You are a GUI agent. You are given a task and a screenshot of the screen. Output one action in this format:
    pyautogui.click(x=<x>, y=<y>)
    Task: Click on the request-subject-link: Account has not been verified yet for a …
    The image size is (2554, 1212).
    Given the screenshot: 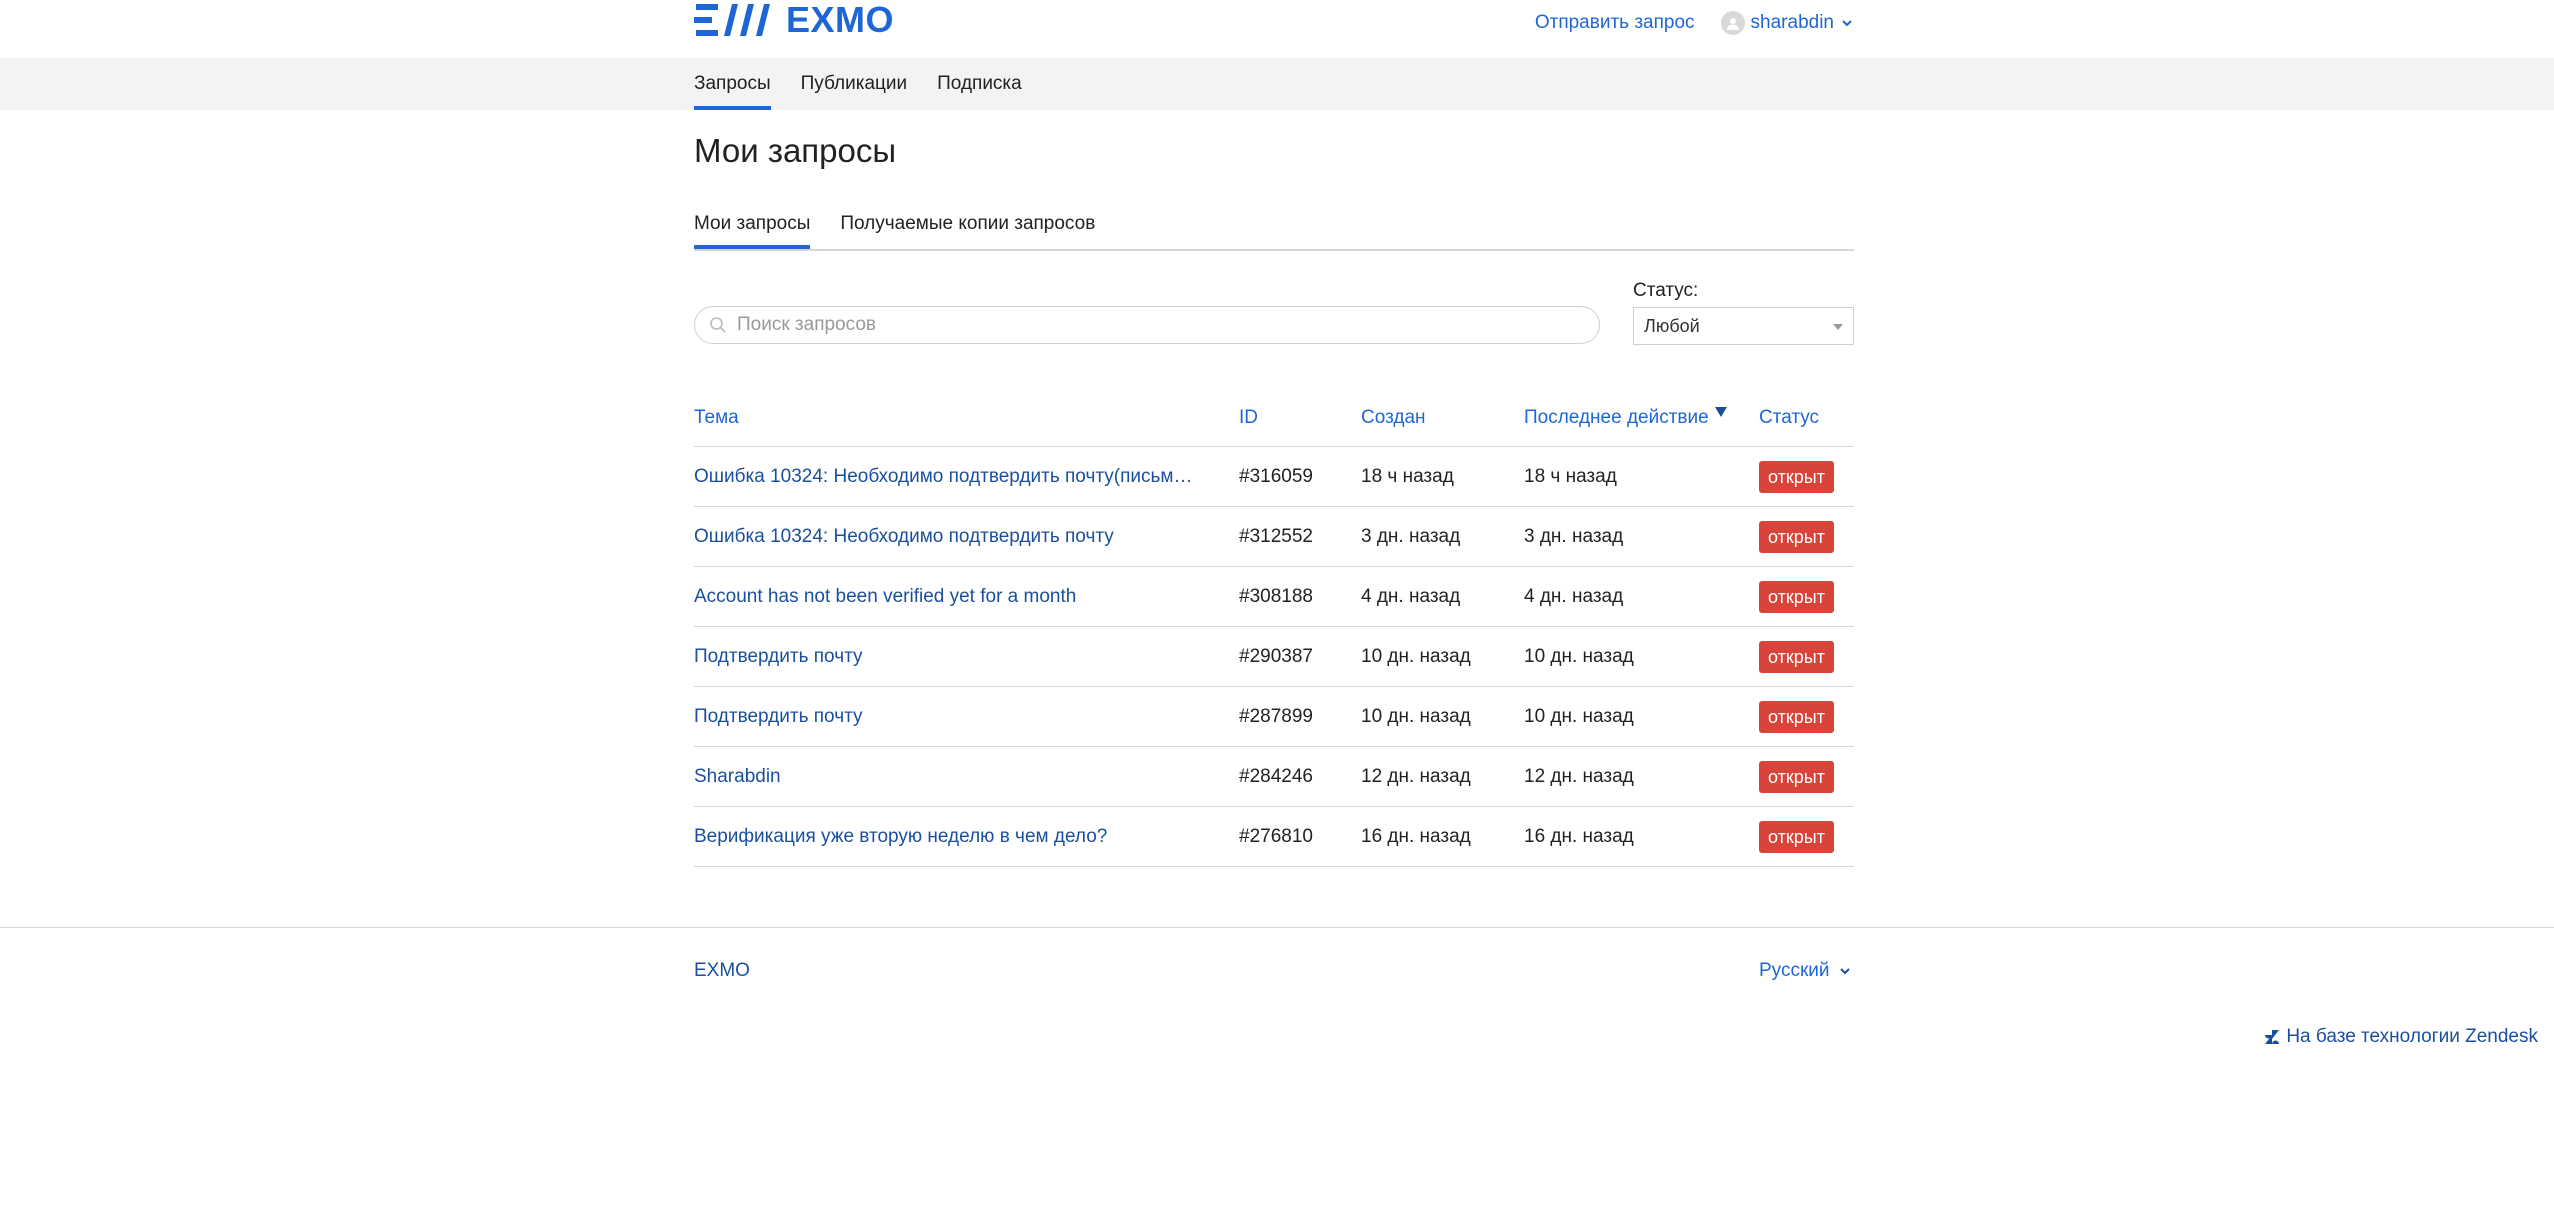 What is the action you would take?
    pyautogui.click(x=944, y=597)
    